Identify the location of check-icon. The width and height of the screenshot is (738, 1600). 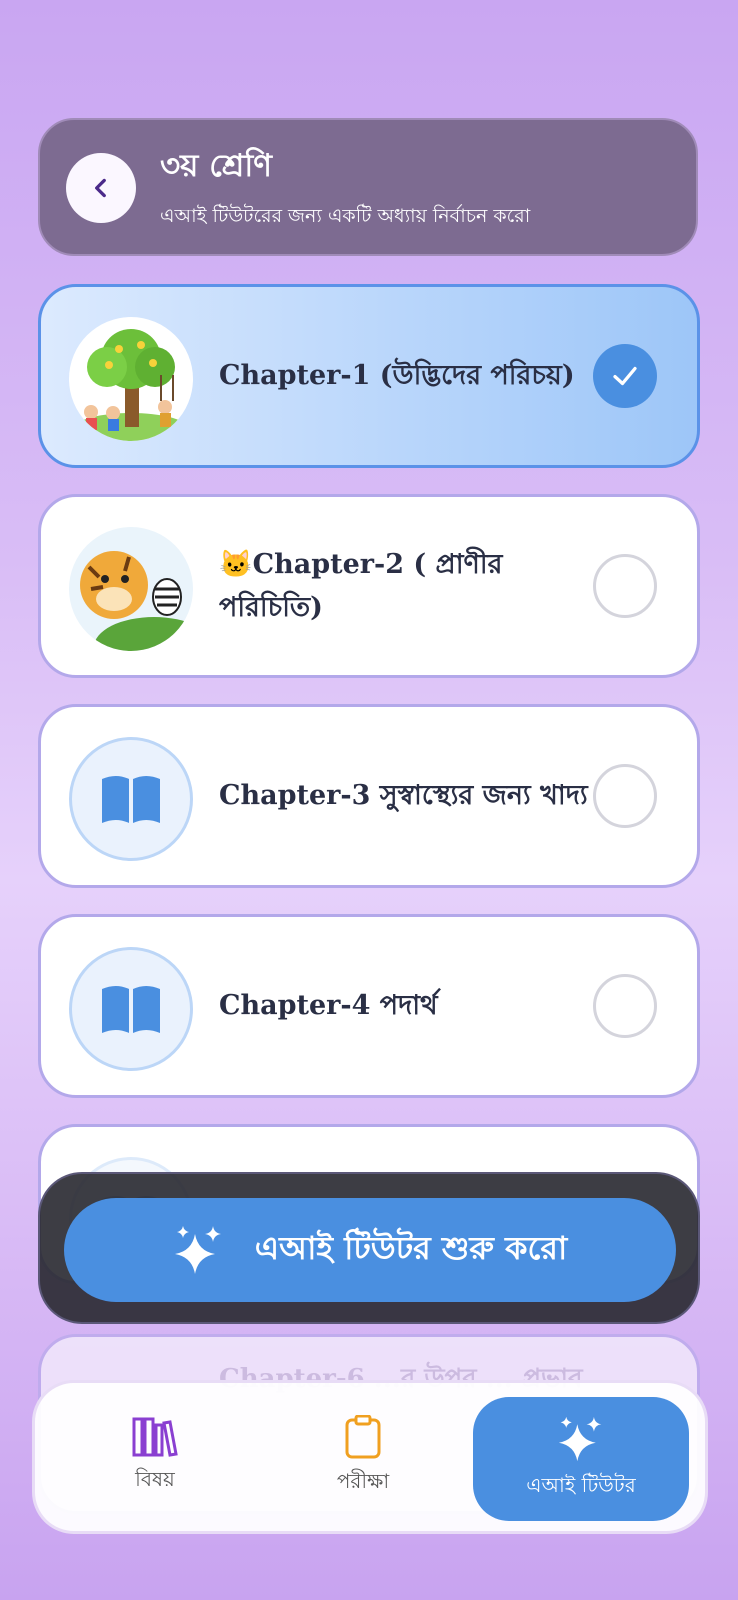
(625, 376).